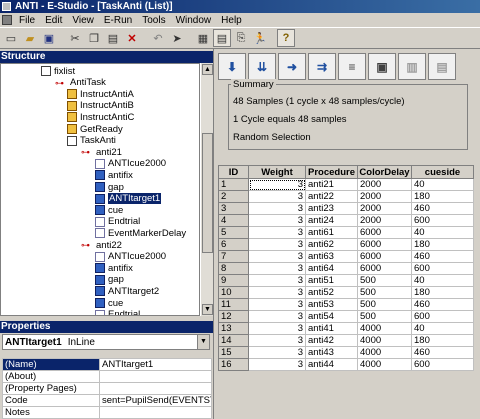 This screenshot has width=480, height=419. Describe the element at coordinates (207, 193) in the screenshot. I see `scroll-thumb` at that location.